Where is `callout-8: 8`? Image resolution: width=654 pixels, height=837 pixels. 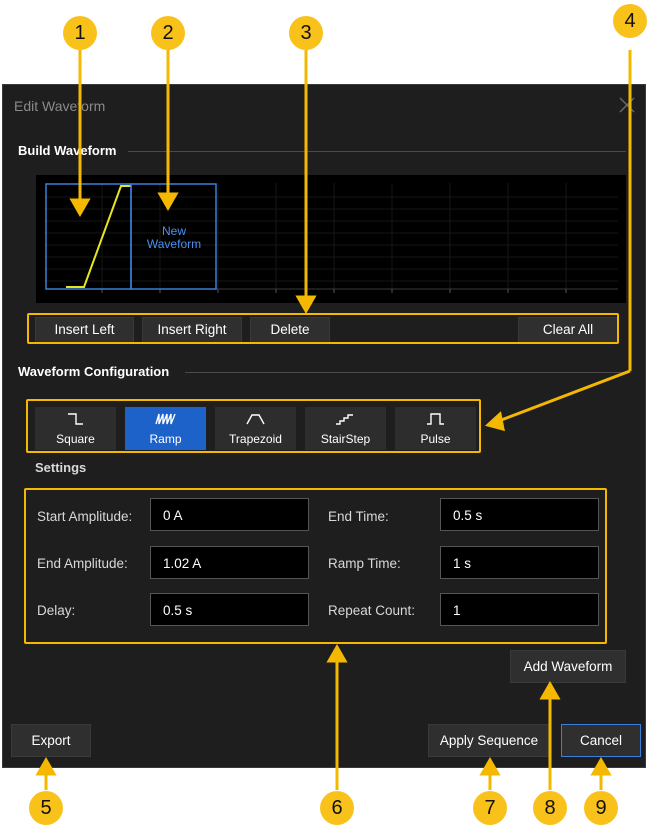 callout-8: 8 is located at coordinates (550, 808).